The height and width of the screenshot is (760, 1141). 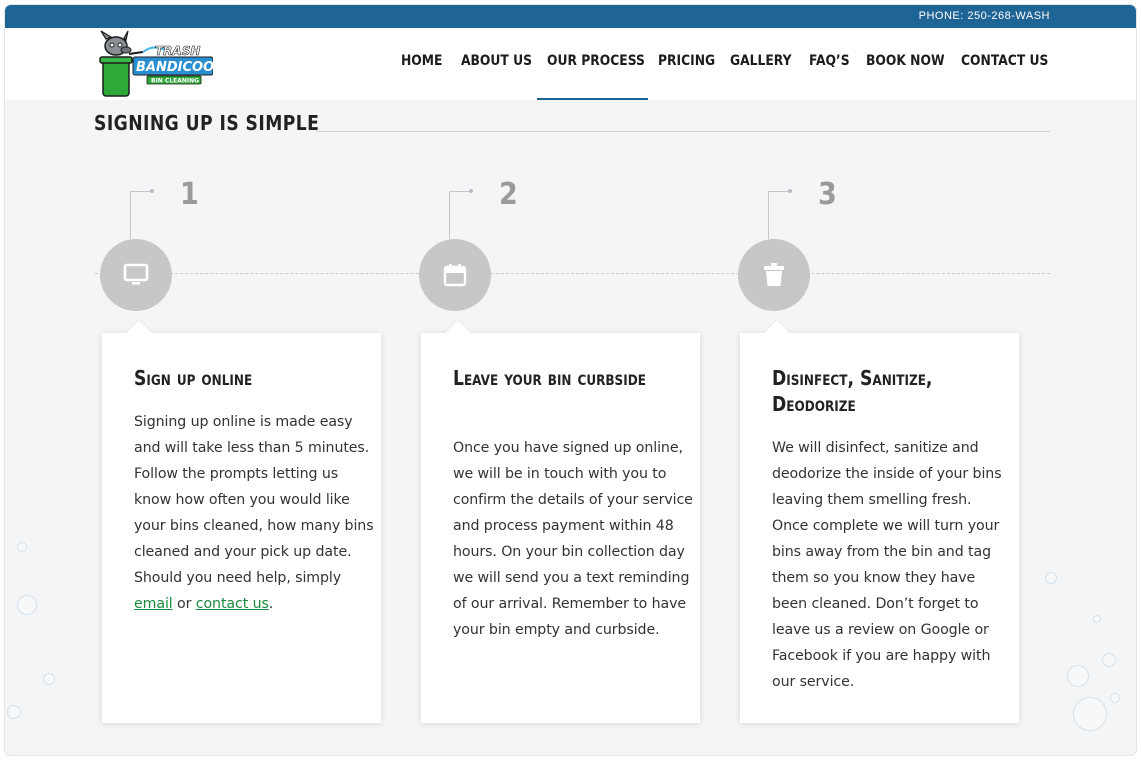 What do you see at coordinates (207, 123) in the screenshot?
I see `section-title: SIGNING UP IS SIMPLE` at bounding box center [207, 123].